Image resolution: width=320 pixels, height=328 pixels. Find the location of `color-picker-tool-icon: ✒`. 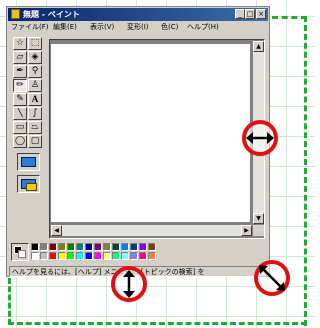

color-picker-tool-icon: ✒ is located at coordinates (20, 71).